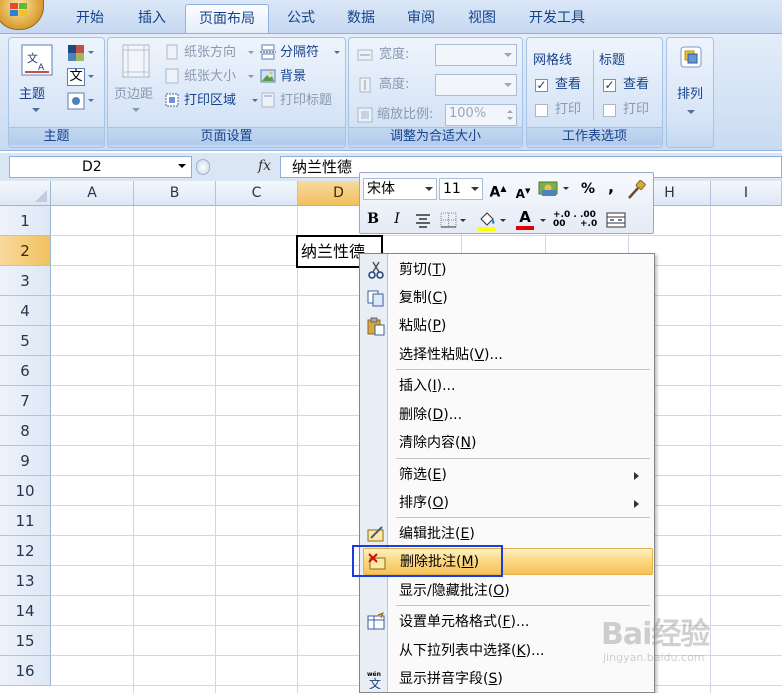 Image resolution: width=782 pixels, height=693 pixels. Describe the element at coordinates (306, 100) in the screenshot. I see `print-titles-label: 打印标题` at that location.